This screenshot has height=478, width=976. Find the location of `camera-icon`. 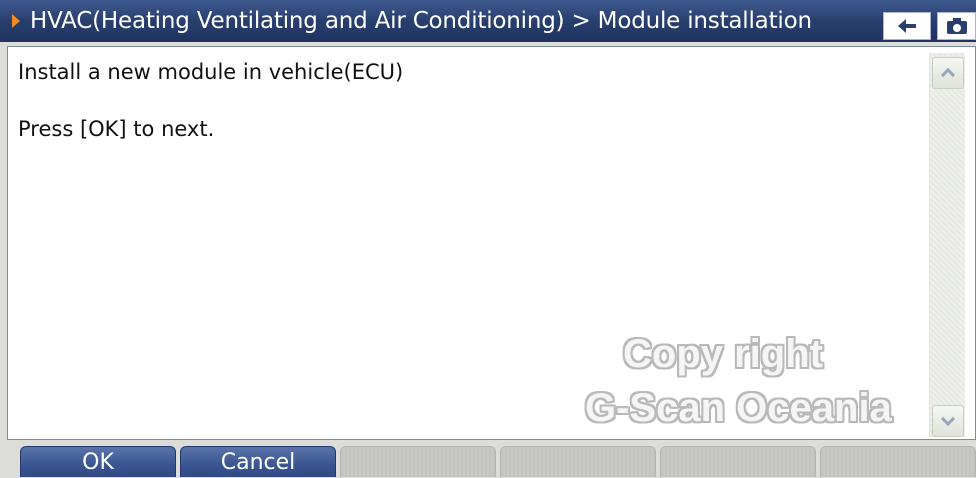

camera-icon is located at coordinates (956, 26).